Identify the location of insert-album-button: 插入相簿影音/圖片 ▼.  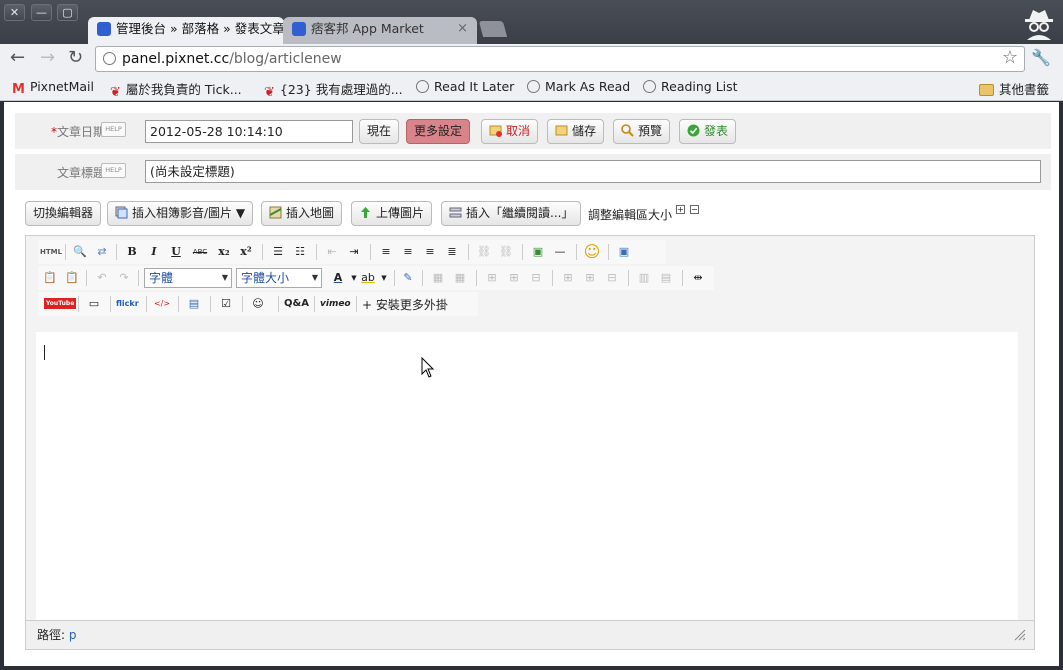
(180, 213).